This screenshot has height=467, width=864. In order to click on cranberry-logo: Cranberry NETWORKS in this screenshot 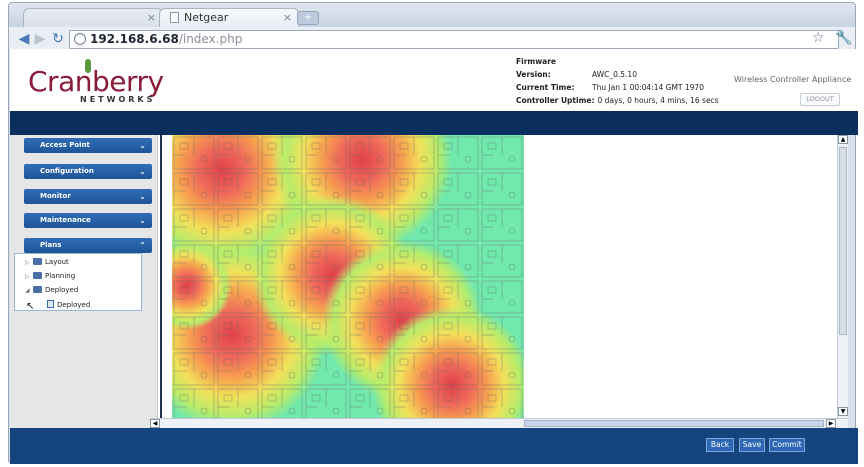, I will do `click(96, 83)`.